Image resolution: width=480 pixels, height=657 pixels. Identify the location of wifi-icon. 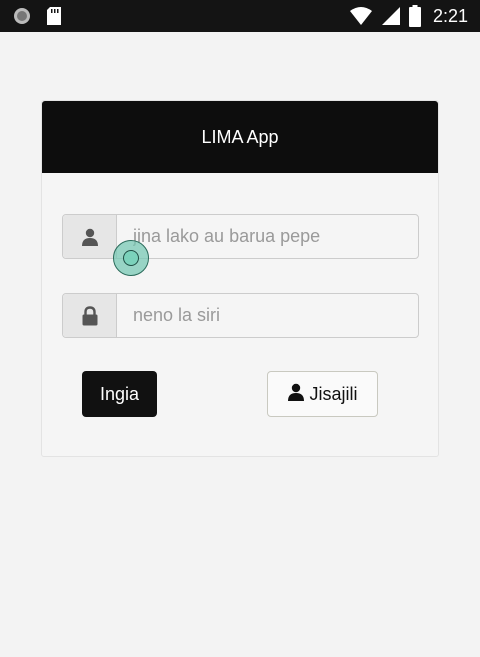
(361, 16).